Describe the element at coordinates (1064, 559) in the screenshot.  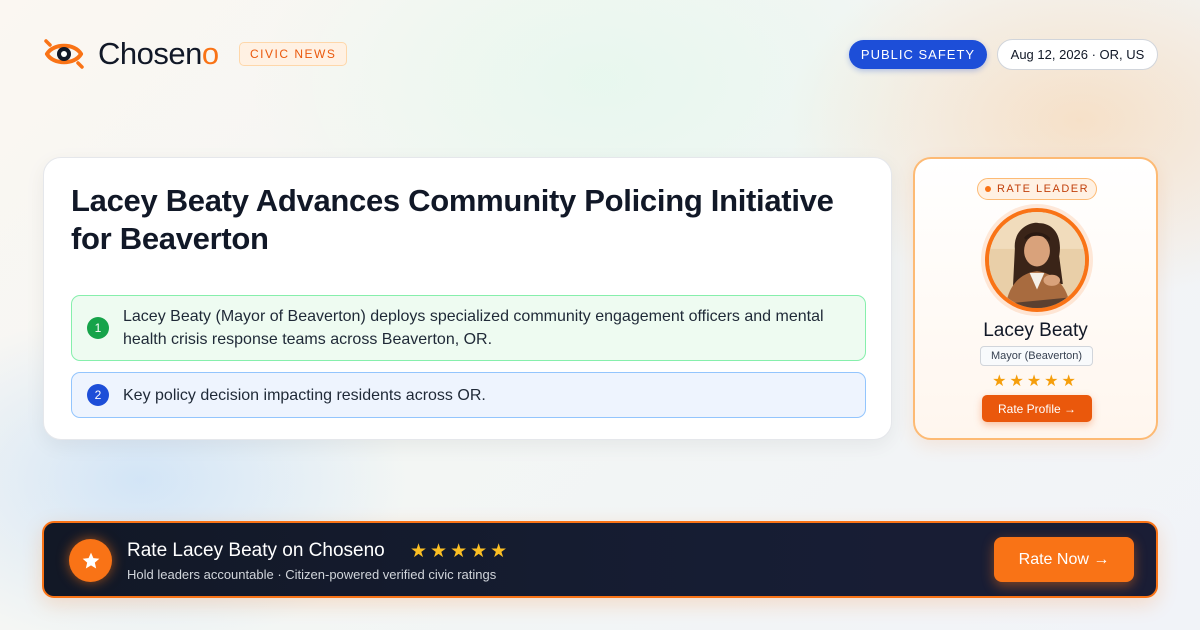
I see `rate-now-button: Rate Now →` at that location.